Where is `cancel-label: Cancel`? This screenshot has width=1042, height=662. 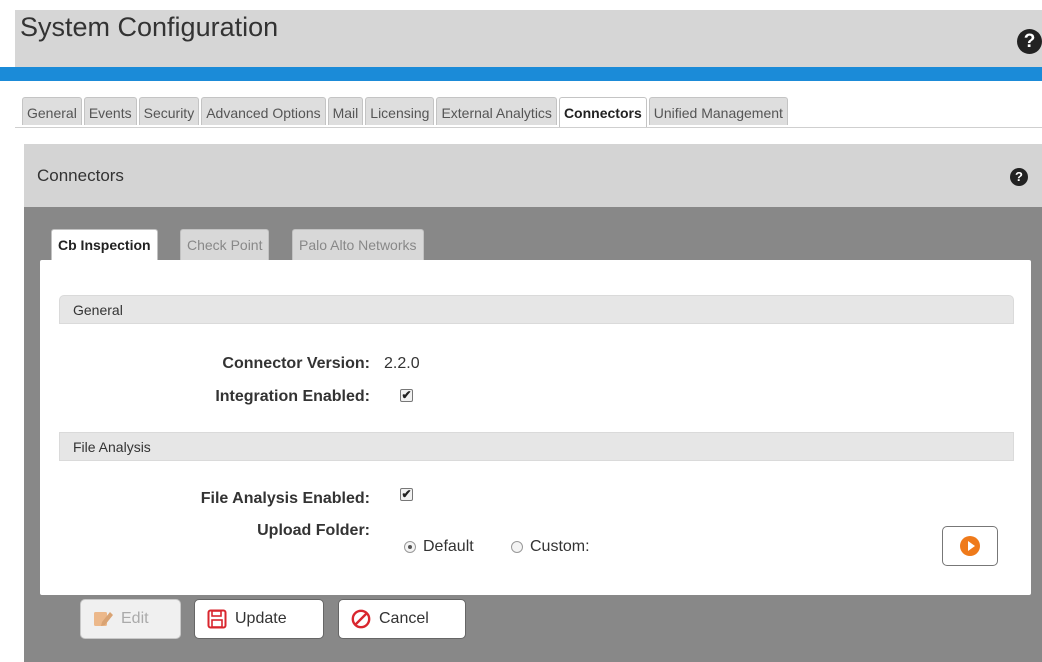
cancel-label: Cancel is located at coordinates (404, 618).